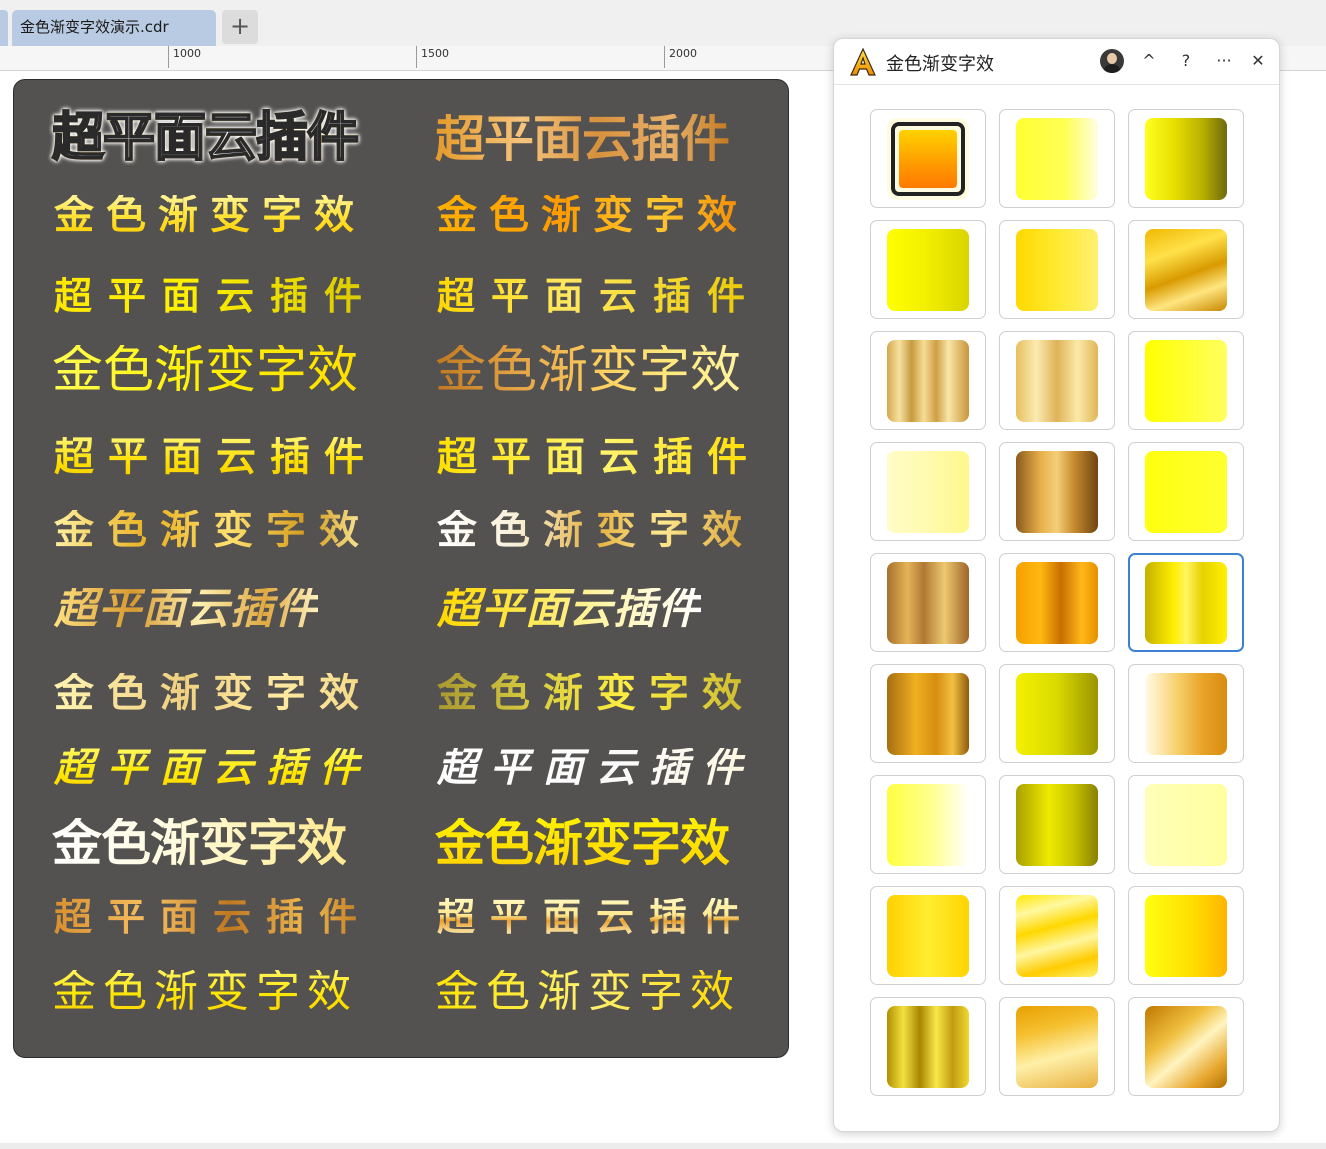 Image resolution: width=1326 pixels, height=1149 pixels. Describe the element at coordinates (1056, 62) in the screenshot. I see `panel-header: 金色渐变字效 ^ ? ··· ✕` at that location.